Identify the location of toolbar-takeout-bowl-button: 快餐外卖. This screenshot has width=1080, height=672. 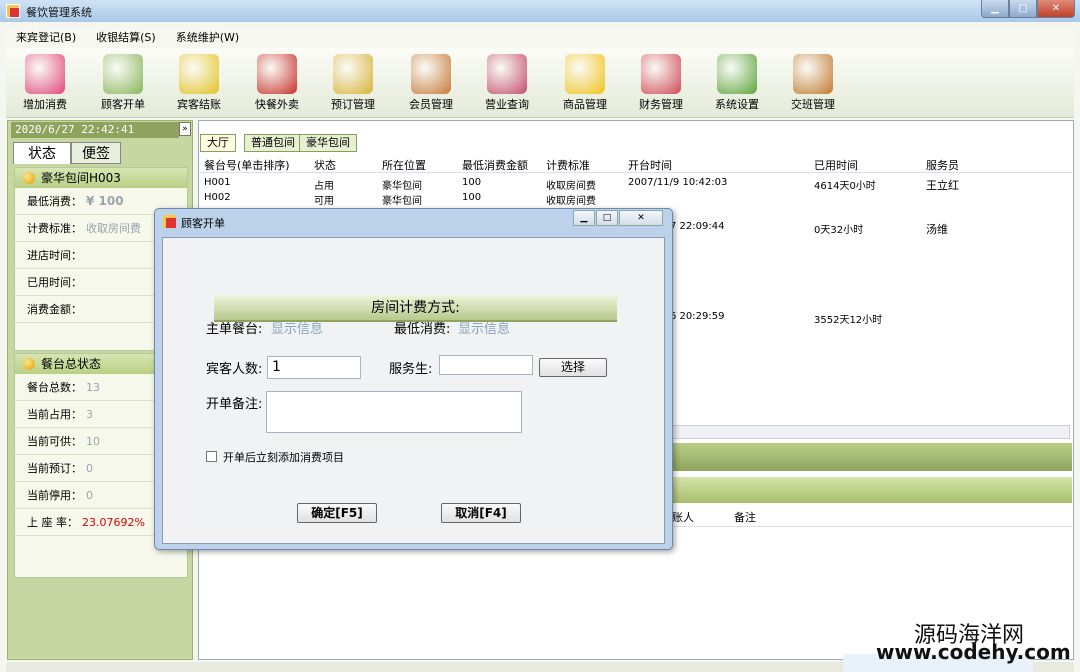
(277, 83).